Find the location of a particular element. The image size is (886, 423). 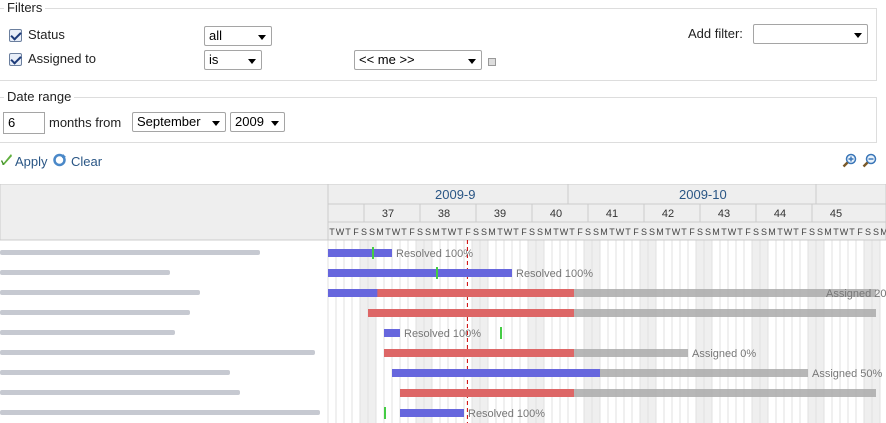

week-number: 37 is located at coordinates (388, 214).